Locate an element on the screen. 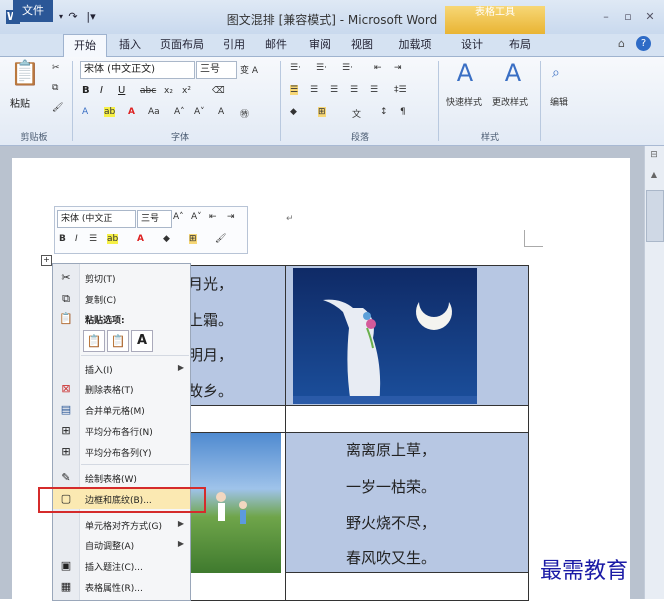 The width and height of the screenshot is (664, 601). menu-item-insert: 插入(I) ▶ is located at coordinates (121, 369).